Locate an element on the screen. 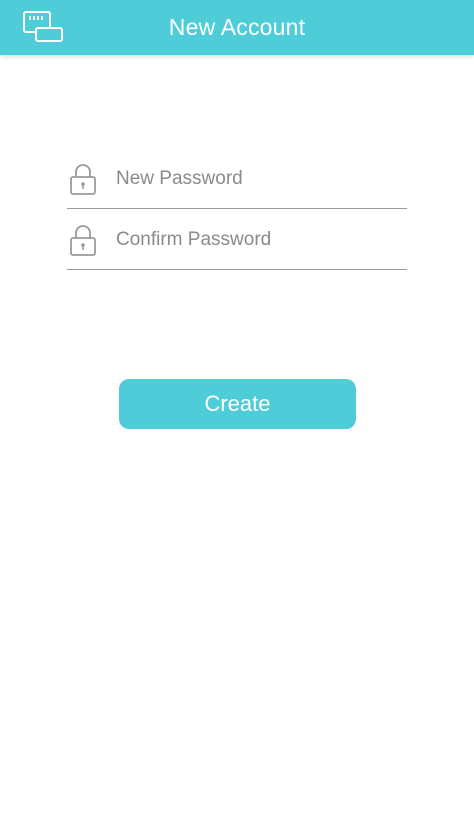 Image resolution: width=474 pixels, height=817 pixels. create-button: Create is located at coordinates (237, 404).